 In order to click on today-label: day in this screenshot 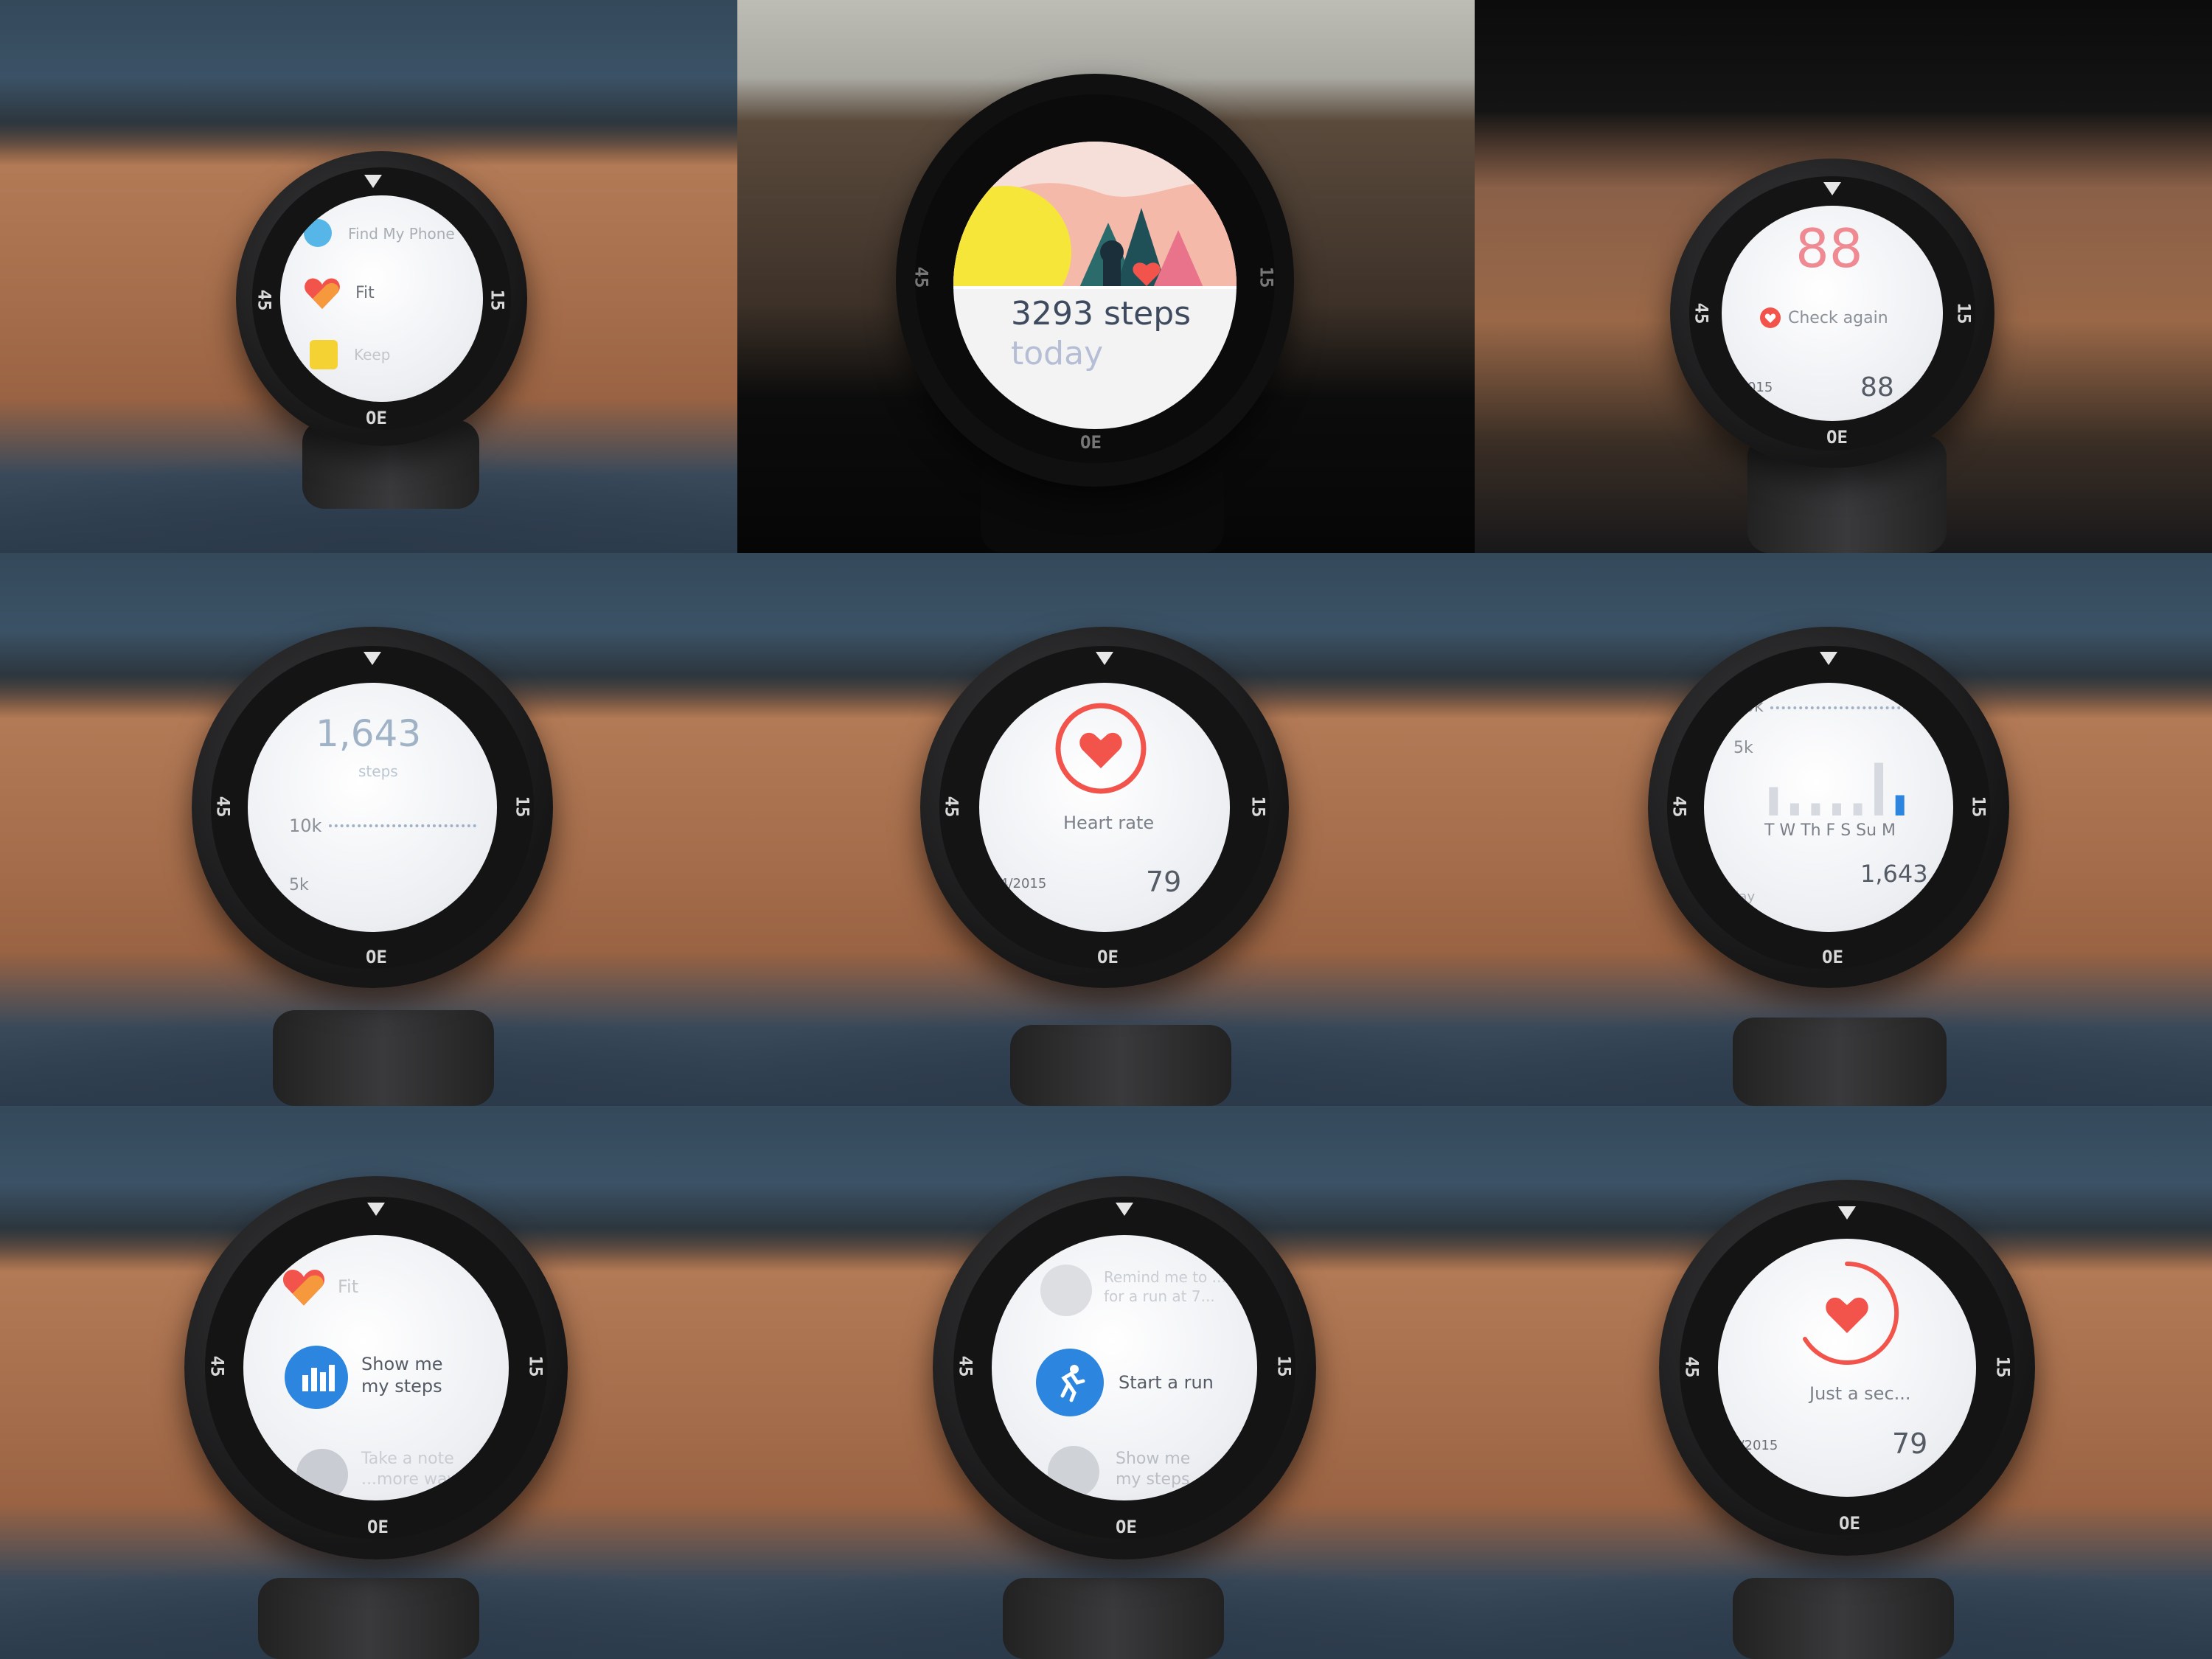, I will do `click(1743, 897)`.